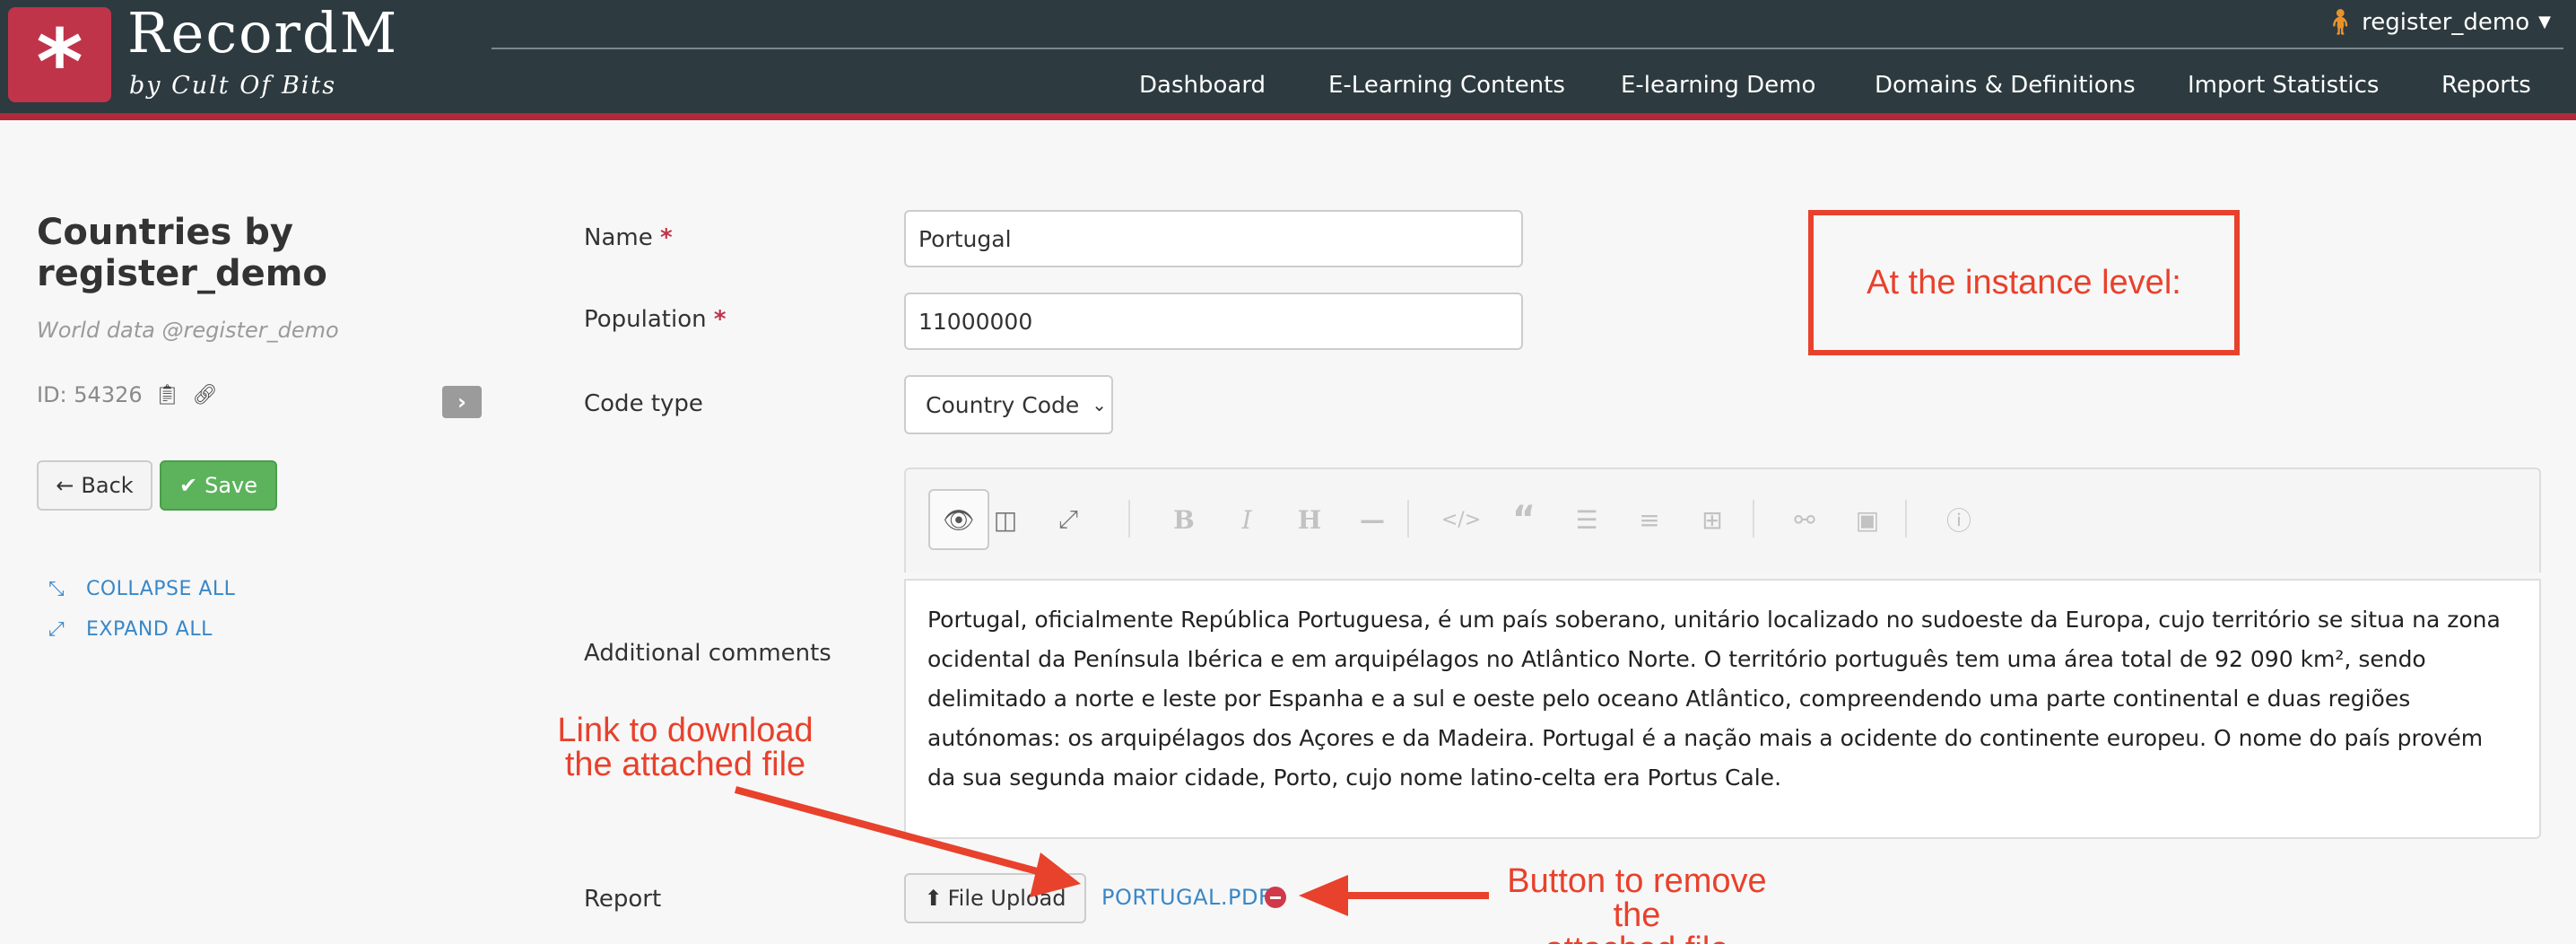 This screenshot has width=2576, height=944. What do you see at coordinates (1111, 851) in the screenshot?
I see `annotation-arrows` at bounding box center [1111, 851].